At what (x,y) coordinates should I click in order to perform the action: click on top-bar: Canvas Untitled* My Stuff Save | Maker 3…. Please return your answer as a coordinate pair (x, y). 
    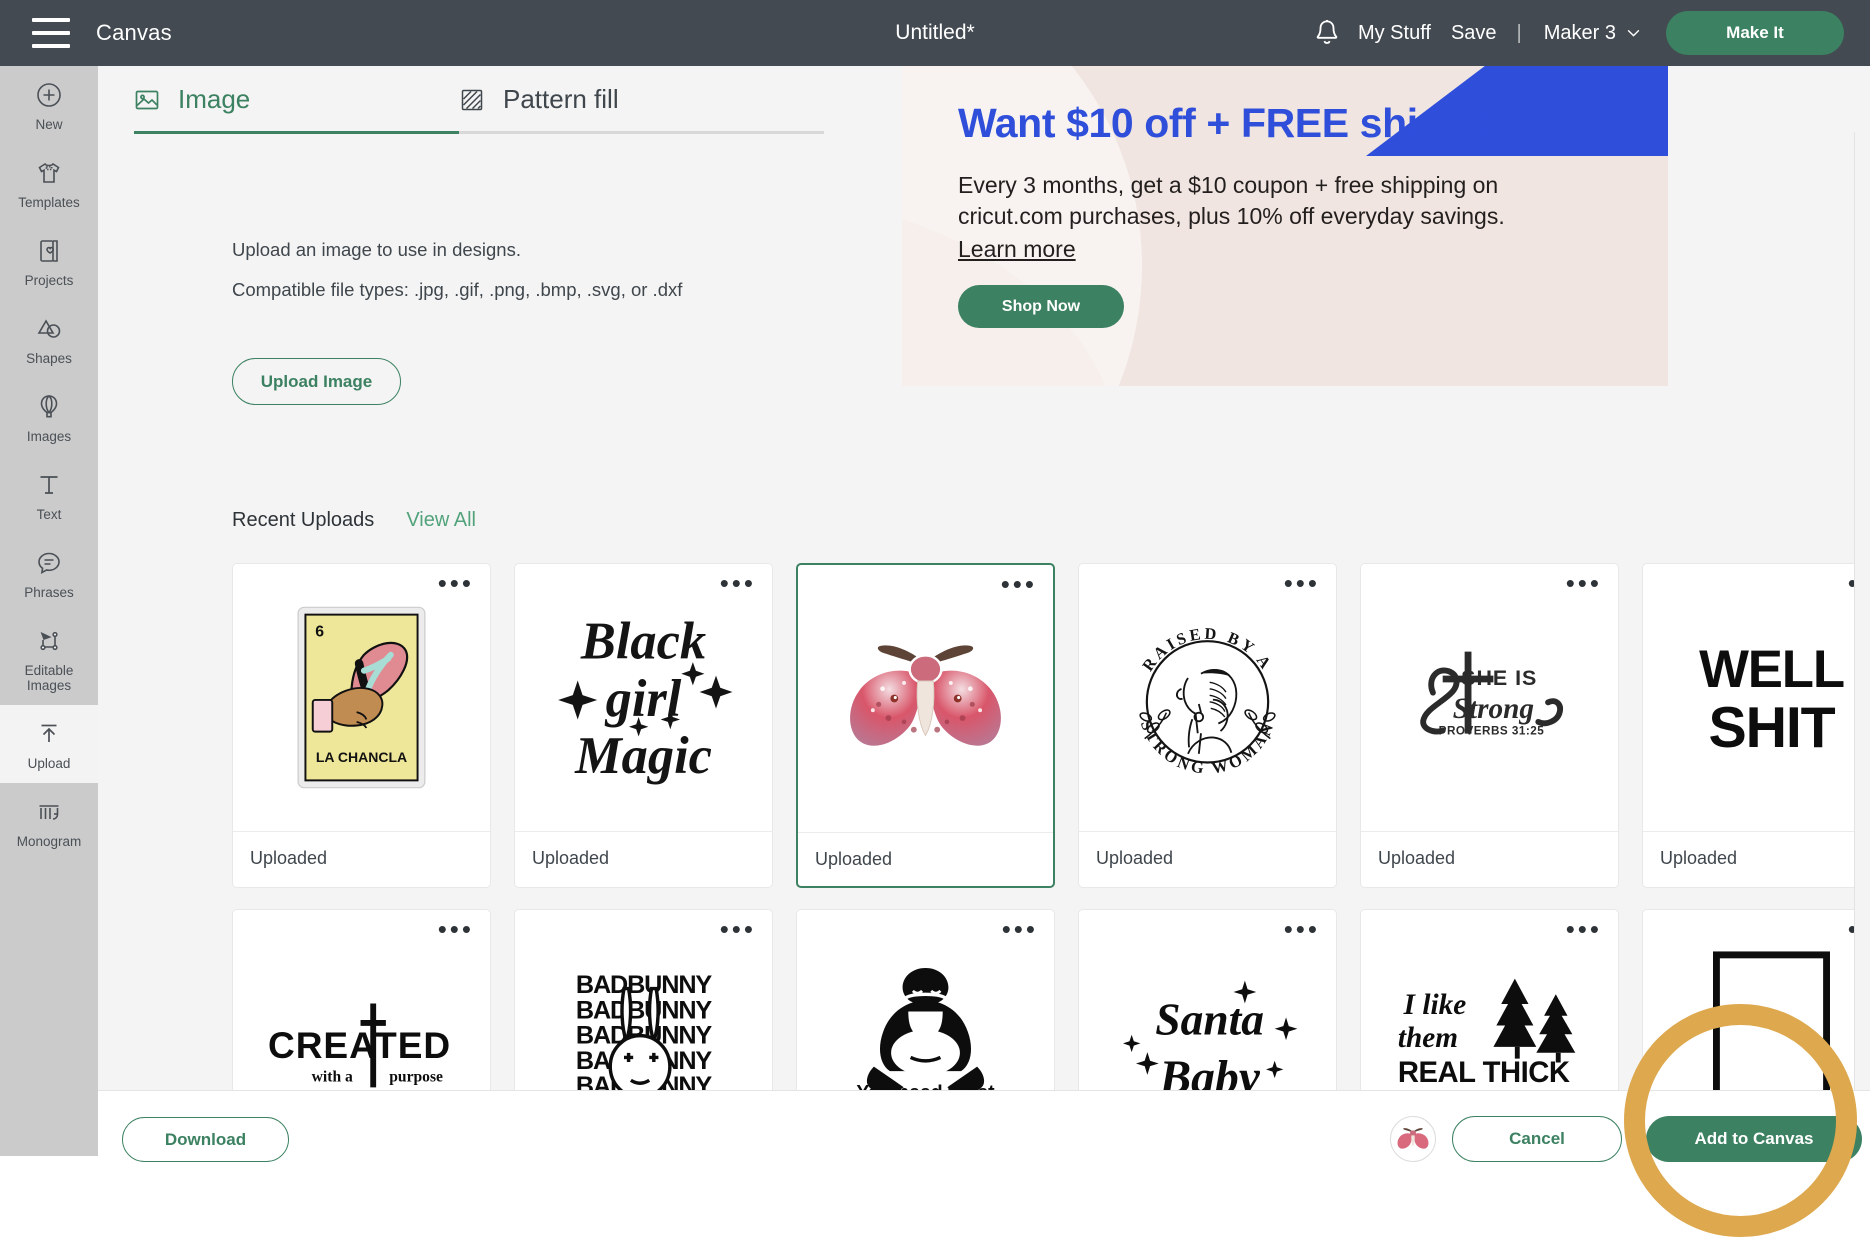
    Looking at the image, I should click on (935, 33).